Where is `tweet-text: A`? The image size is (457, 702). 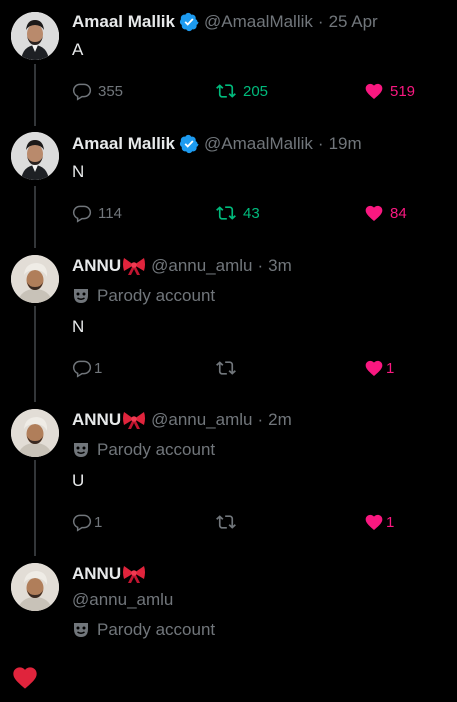
tweet-text: A is located at coordinates (78, 49).